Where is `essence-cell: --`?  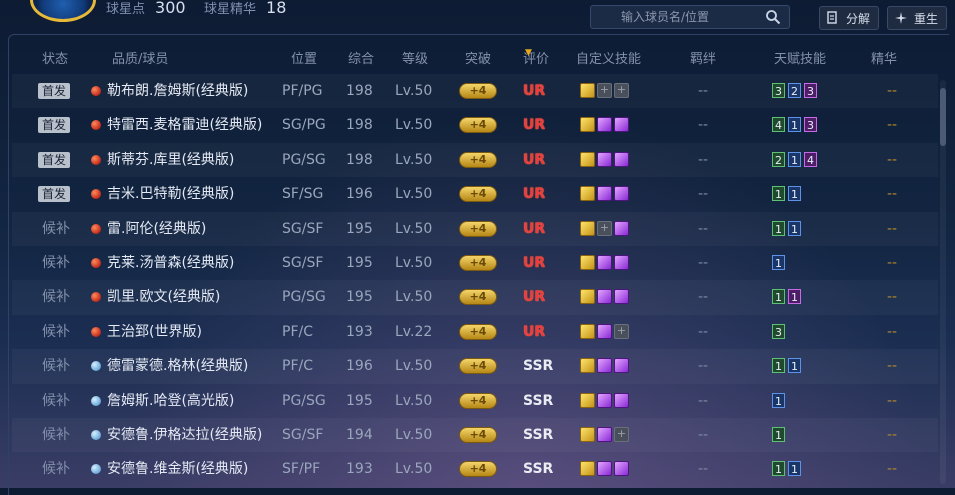 essence-cell: -- is located at coordinates (892, 297).